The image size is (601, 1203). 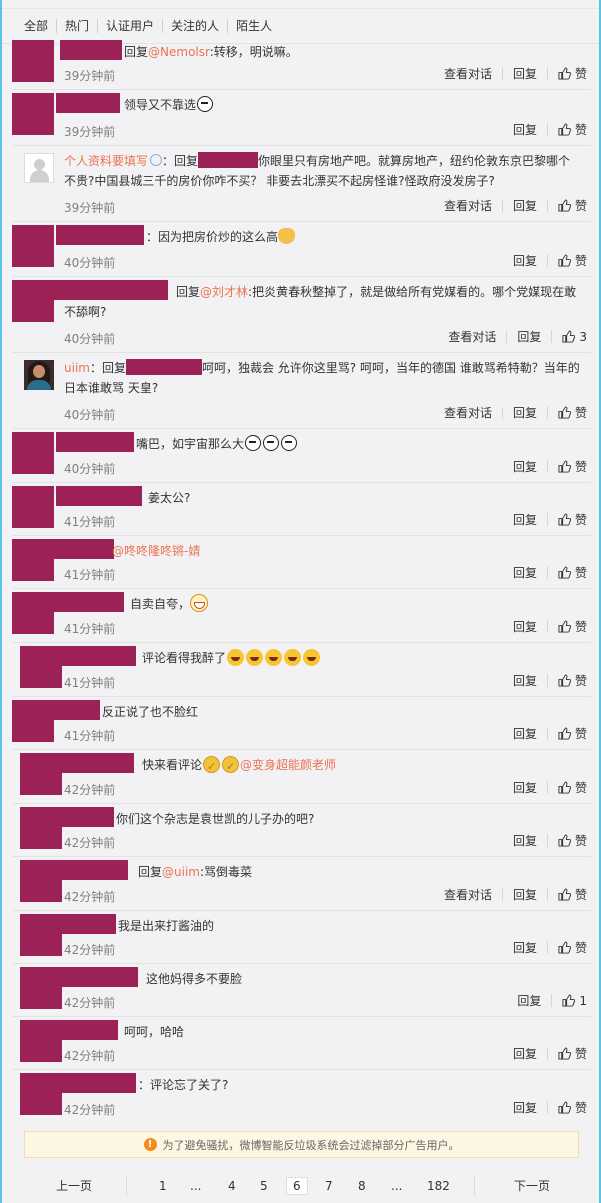 What do you see at coordinates (297, 1186) in the screenshot?
I see `page-6-current: 6` at bounding box center [297, 1186].